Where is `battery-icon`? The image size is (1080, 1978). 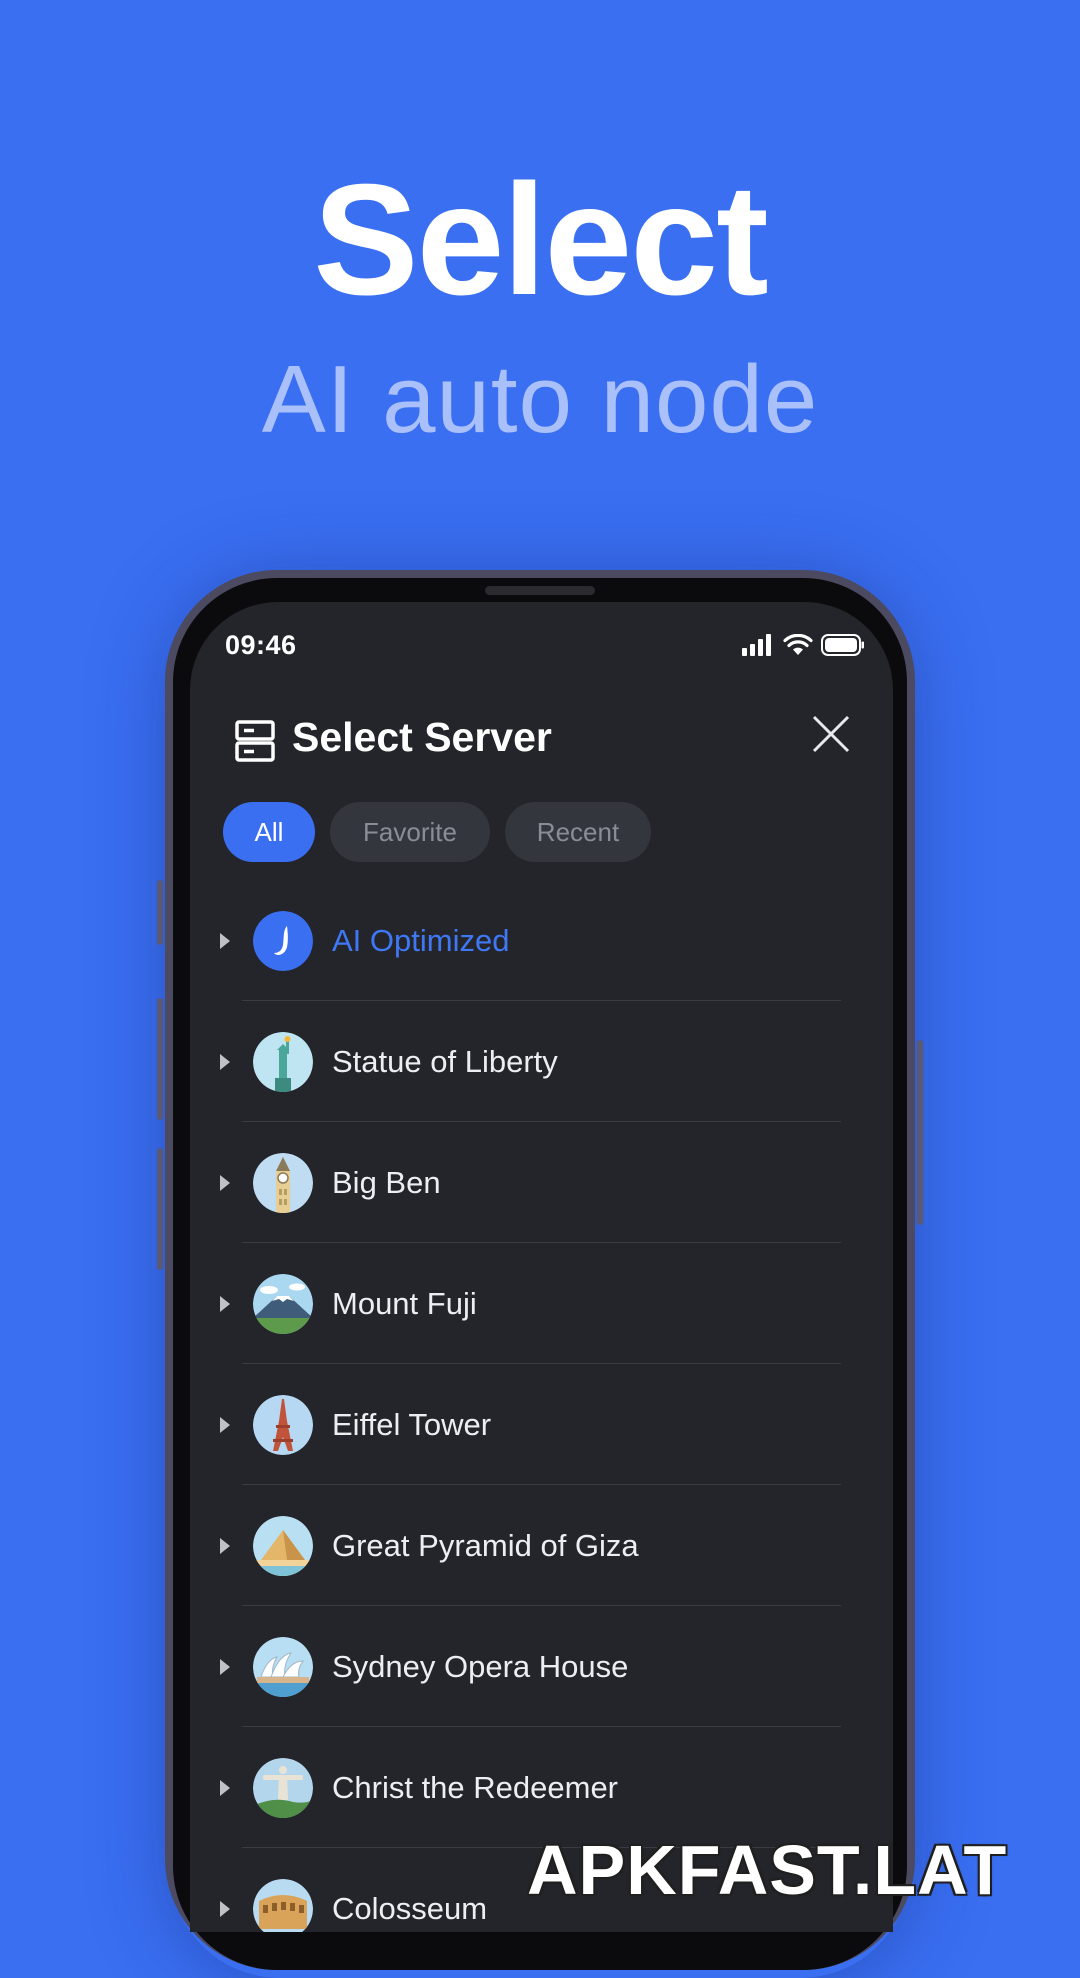
battery-icon is located at coordinates (842, 645).